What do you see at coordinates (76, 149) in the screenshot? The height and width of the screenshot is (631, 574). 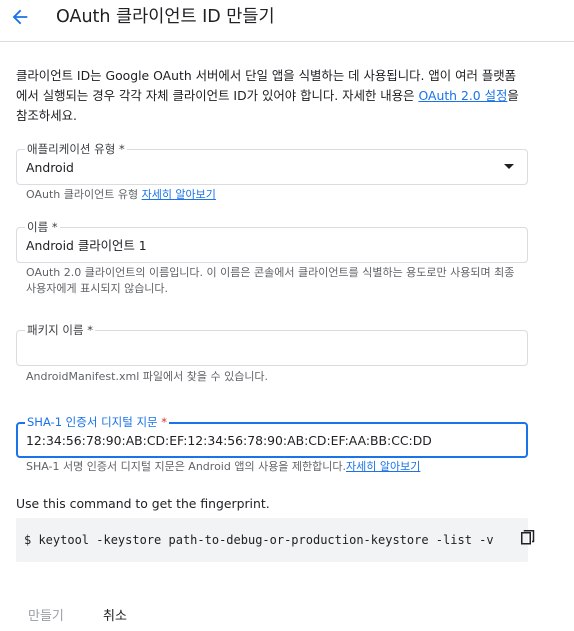 I see `application-type-label: 애플리케이션 유형 *` at bounding box center [76, 149].